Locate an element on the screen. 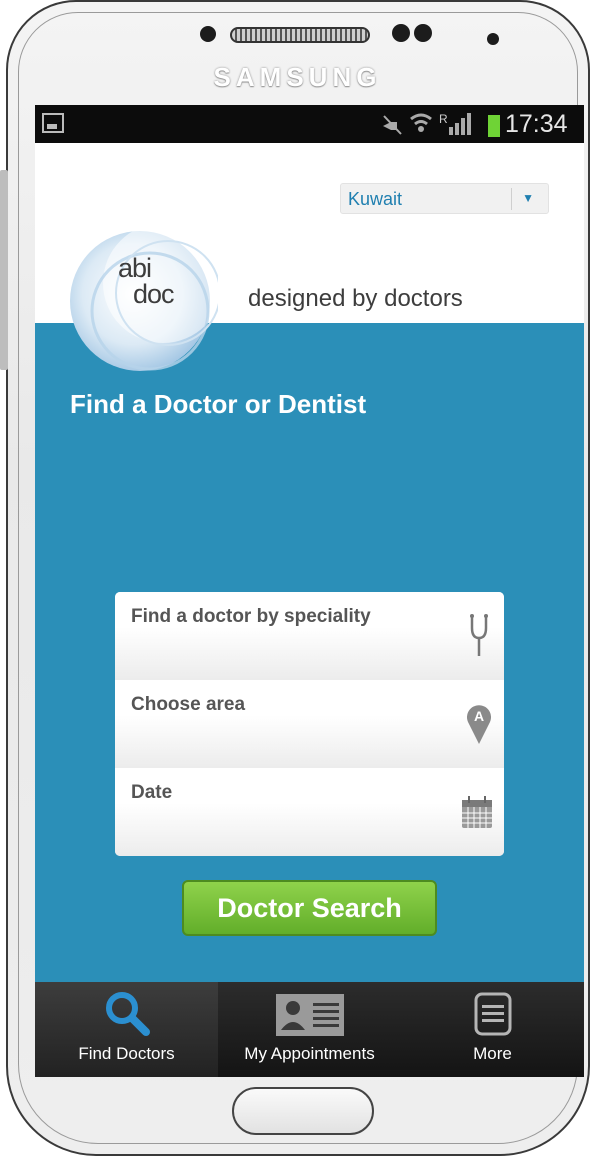 The width and height of the screenshot is (595, 1159). svg-text: A is located at coordinates (479, 716).